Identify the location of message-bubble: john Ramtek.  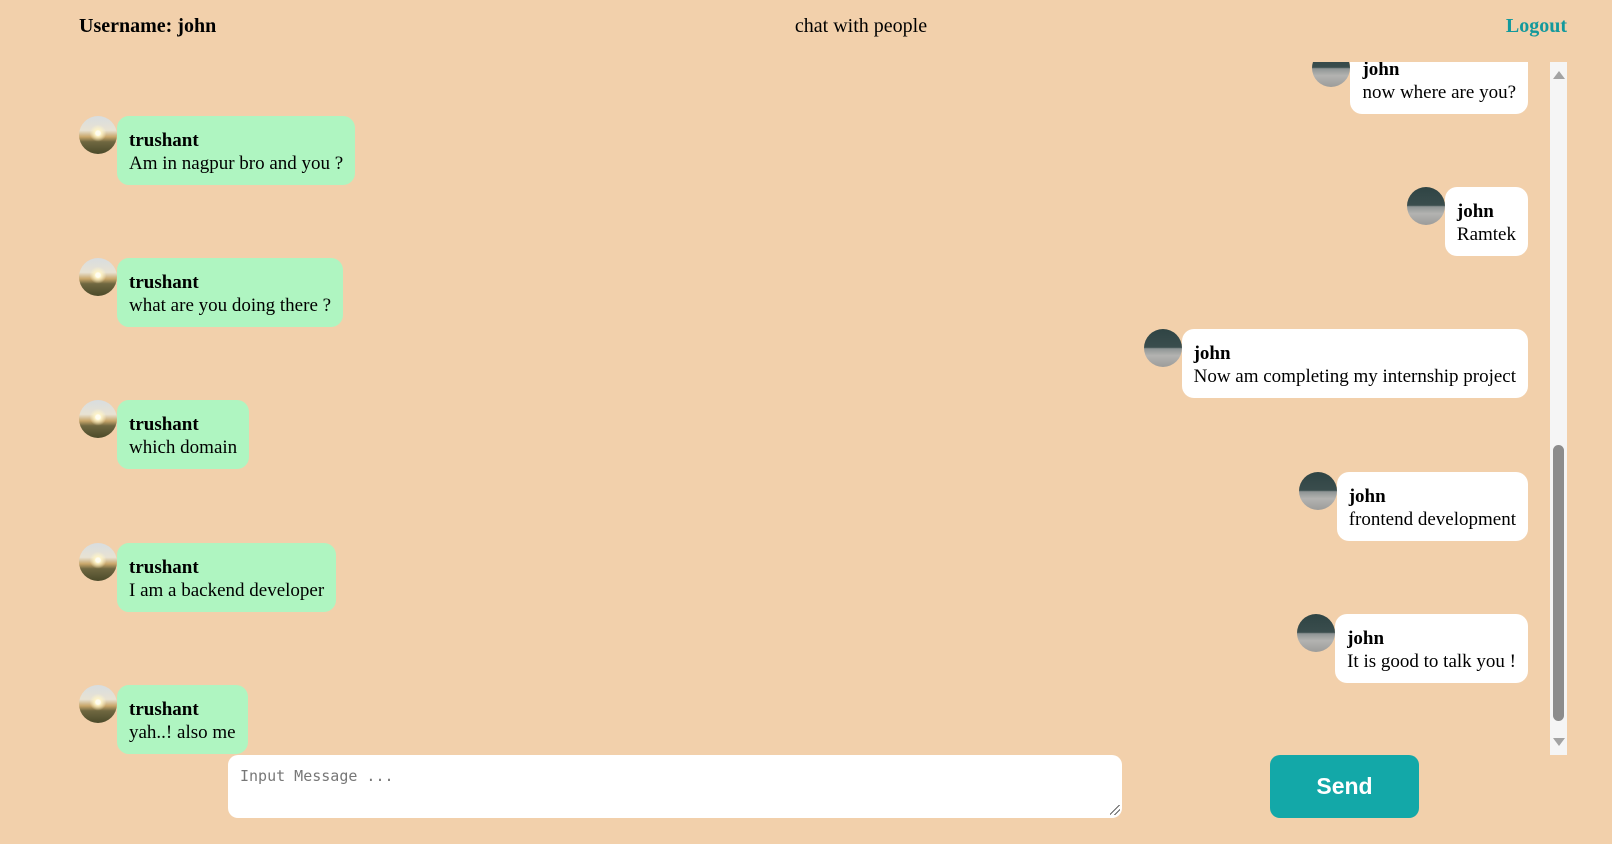
(1486, 221).